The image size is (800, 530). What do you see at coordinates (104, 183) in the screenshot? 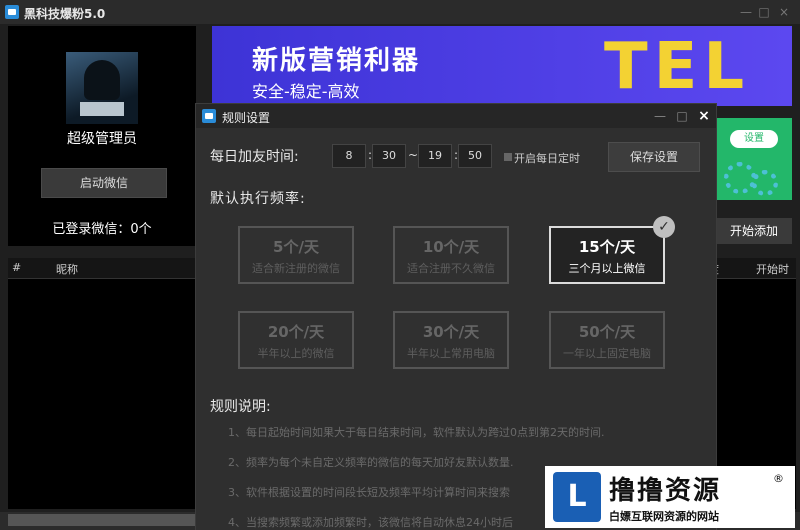
I see `start-wechat-button: 启动微信` at bounding box center [104, 183].